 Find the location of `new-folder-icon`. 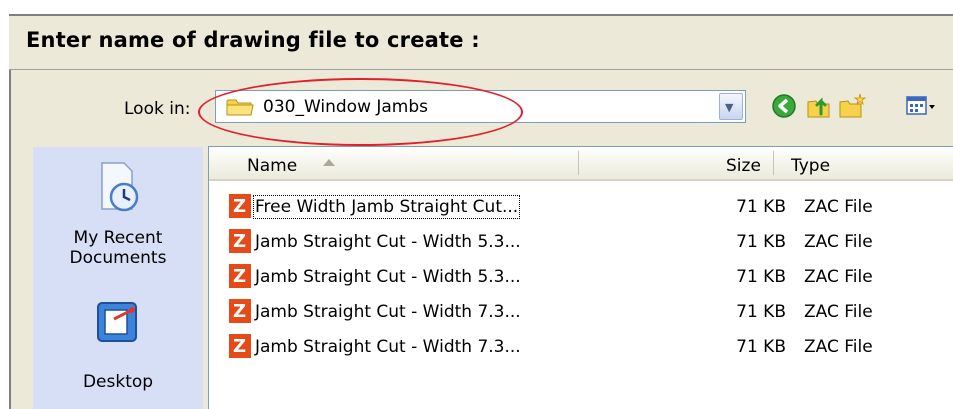

new-folder-icon is located at coordinates (852, 106).